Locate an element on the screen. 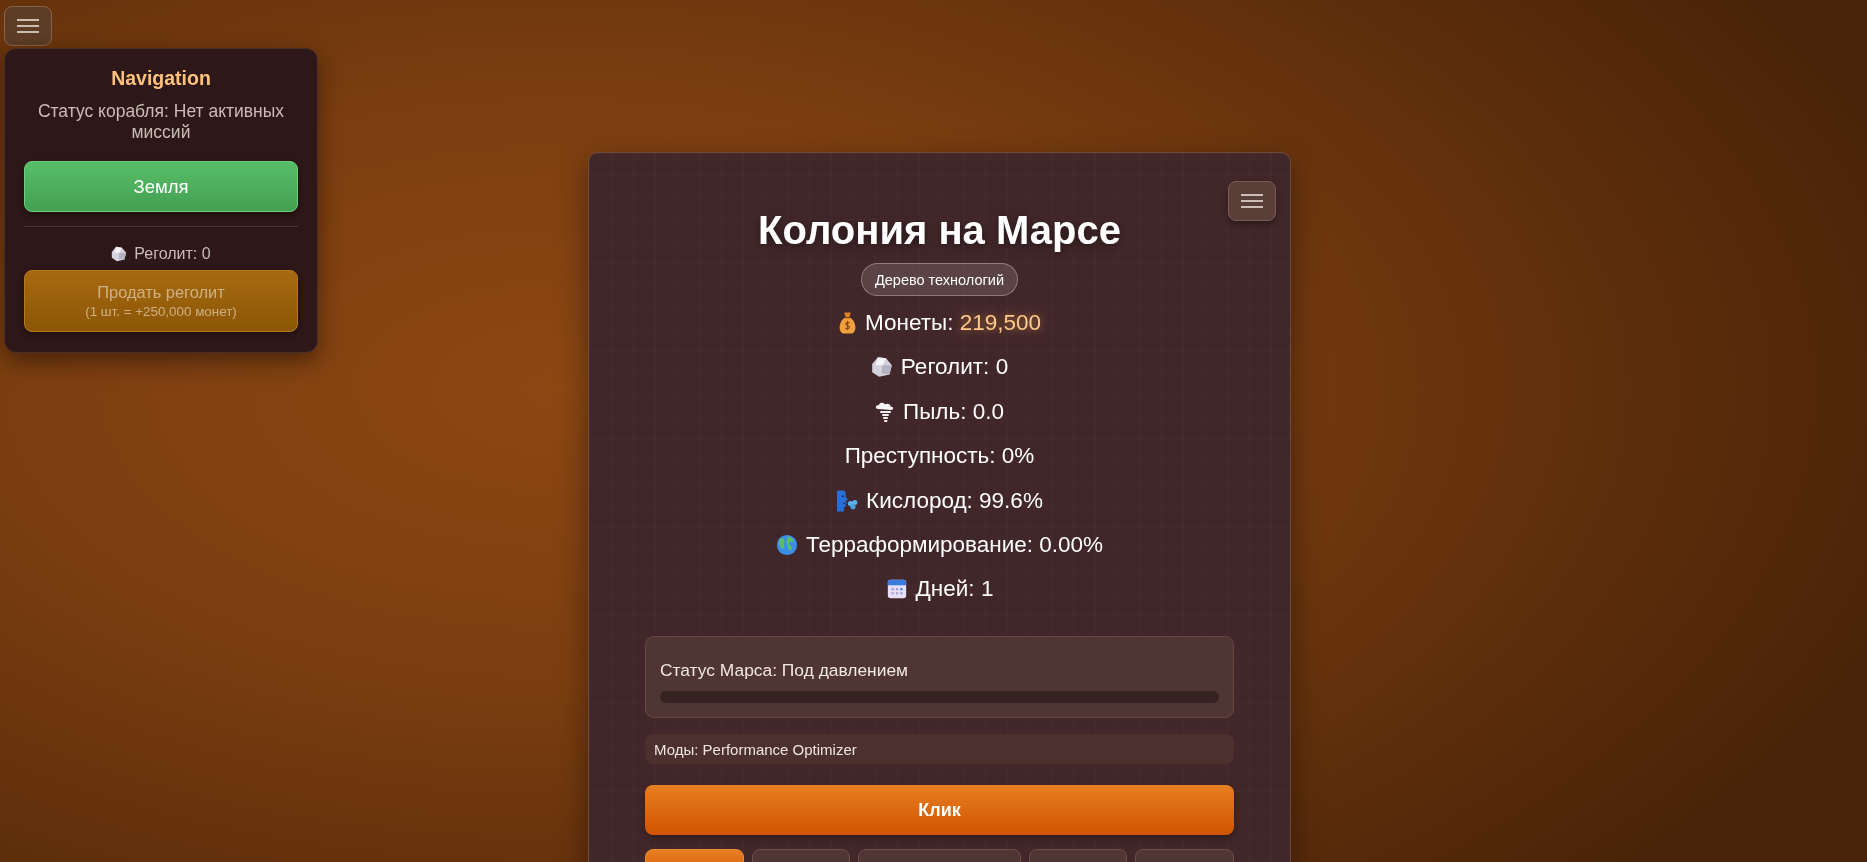 Image resolution: width=1867 pixels, height=862 pixels. stat-text: Реголит: 0 is located at coordinates (954, 367).